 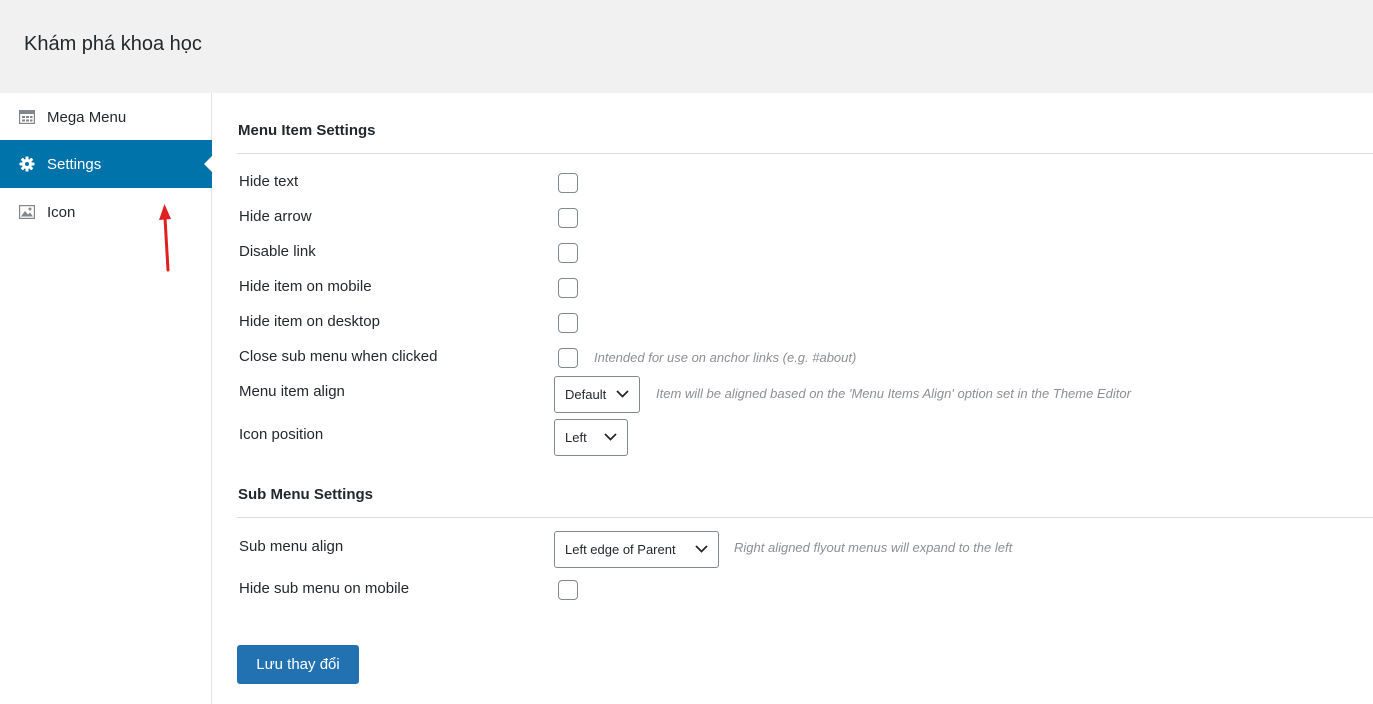 I want to click on select-sub-menu-align: Left edge of Parent, so click(x=636, y=549).